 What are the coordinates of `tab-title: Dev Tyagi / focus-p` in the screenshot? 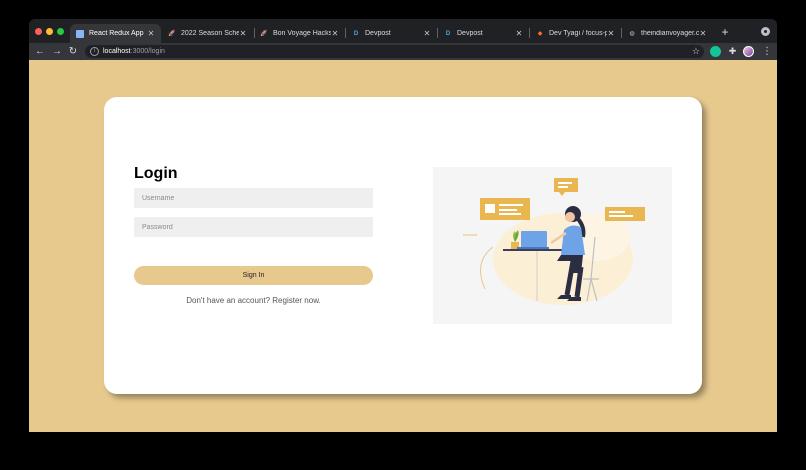 It's located at (578, 33).